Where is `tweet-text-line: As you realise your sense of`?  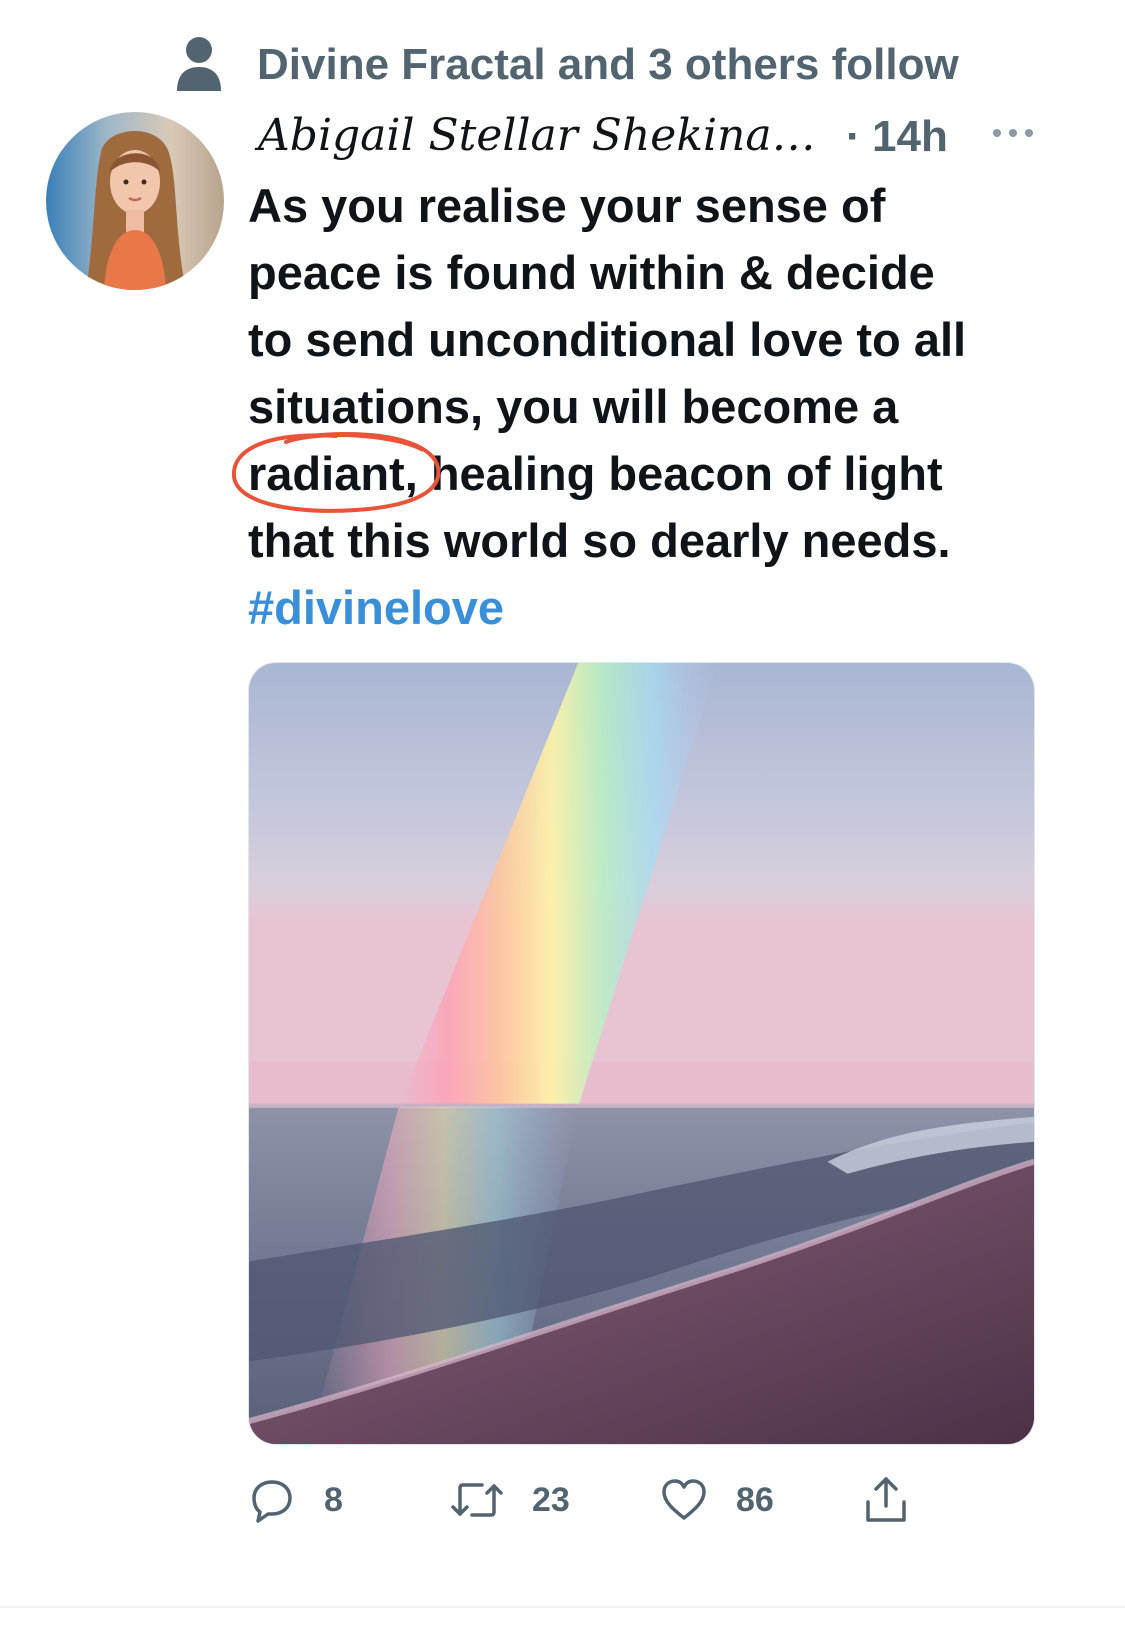 tweet-text-line: As you realise your sense of is located at coordinates (567, 205).